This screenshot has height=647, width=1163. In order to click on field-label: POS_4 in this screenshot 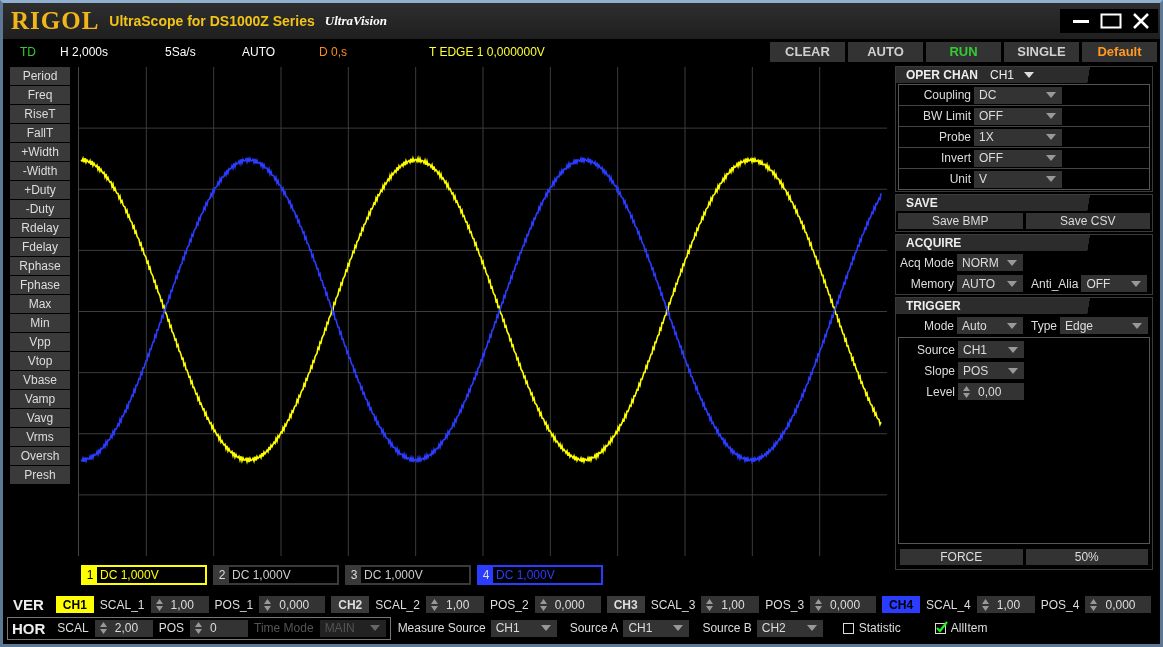, I will do `click(1060, 604)`.